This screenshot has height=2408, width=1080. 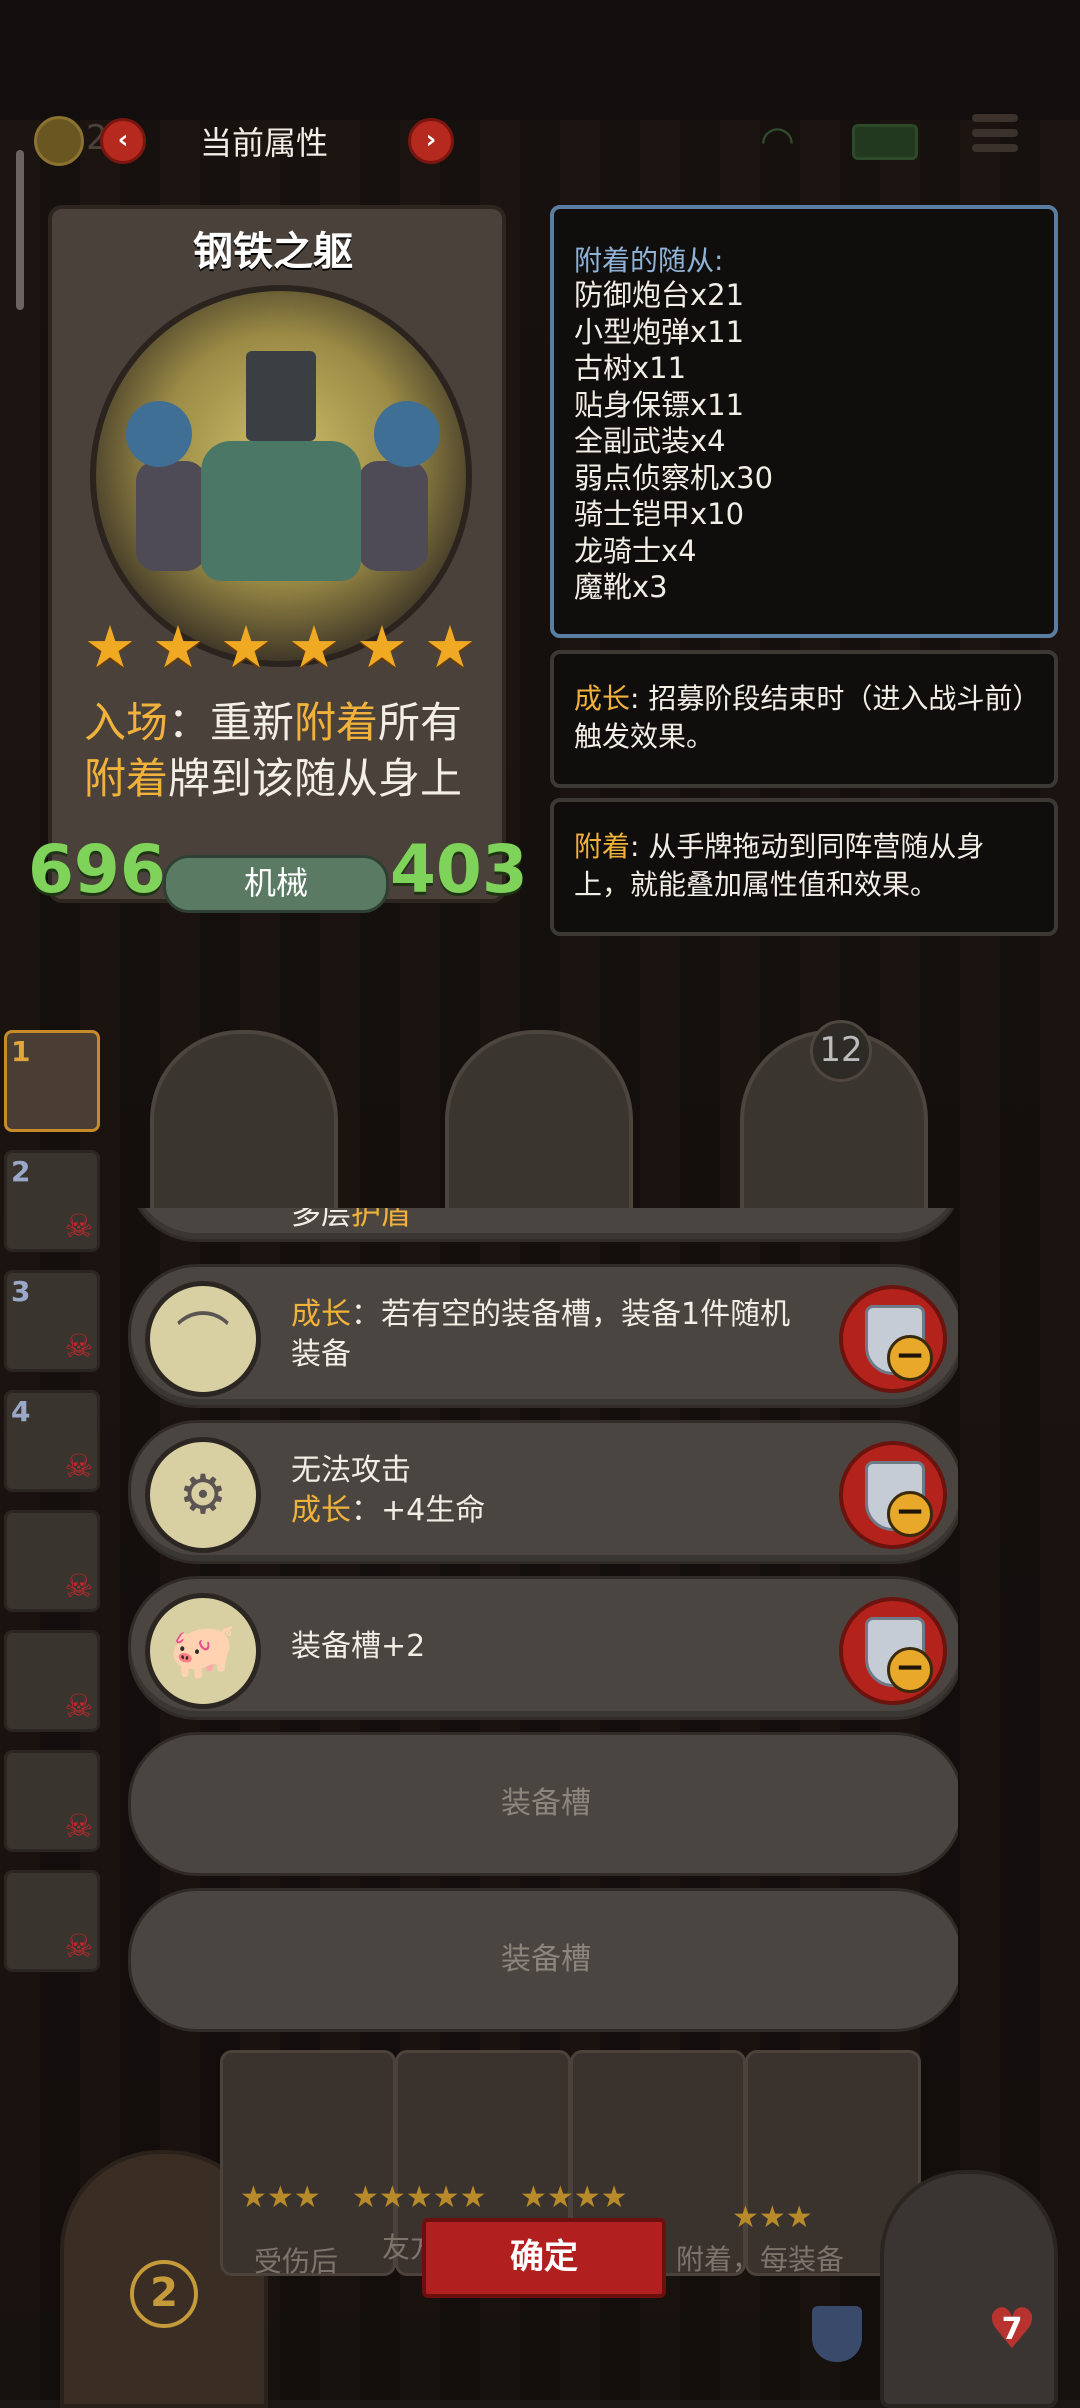 I want to click on page-title: 当前属性, so click(x=264, y=143).